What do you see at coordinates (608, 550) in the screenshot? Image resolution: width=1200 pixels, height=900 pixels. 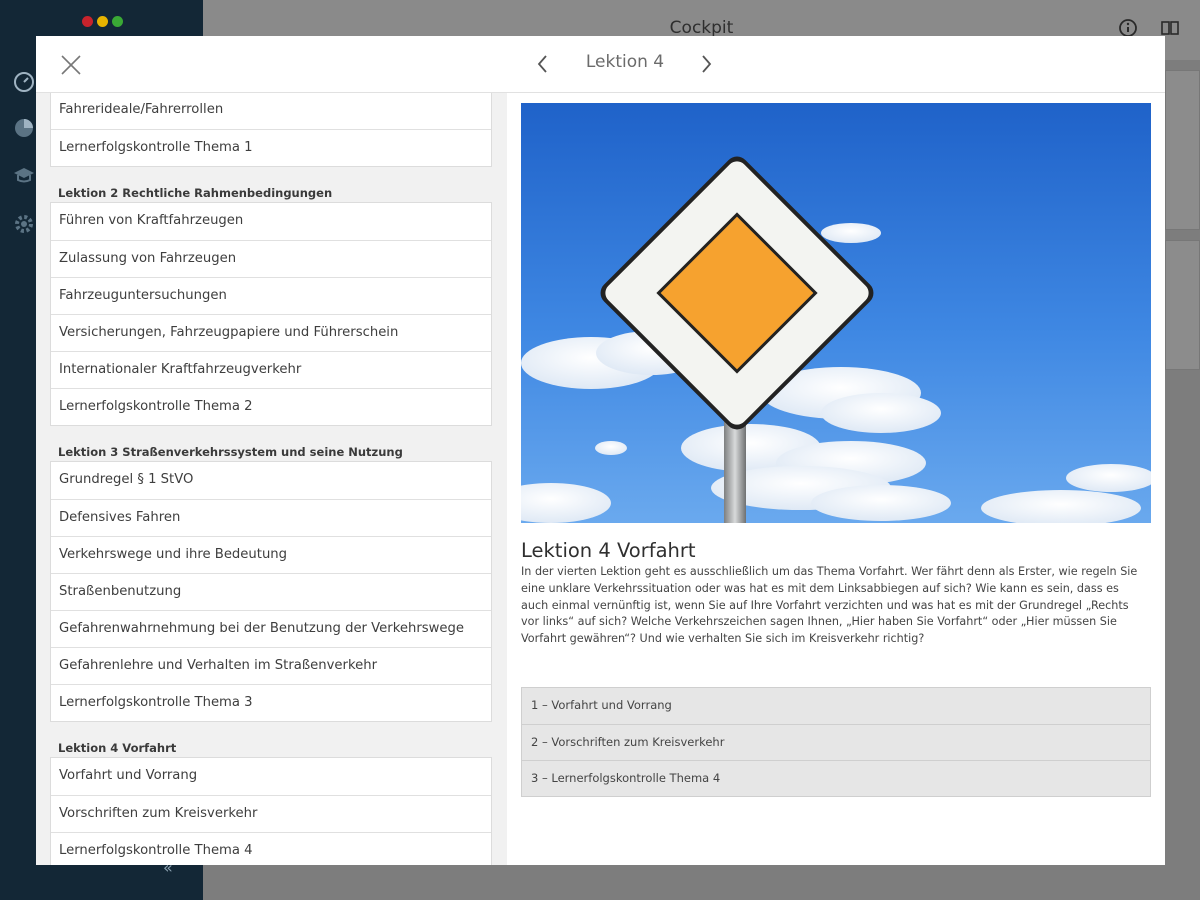 I see `lesson-title: Lektion 4 Vorfahrt` at bounding box center [608, 550].